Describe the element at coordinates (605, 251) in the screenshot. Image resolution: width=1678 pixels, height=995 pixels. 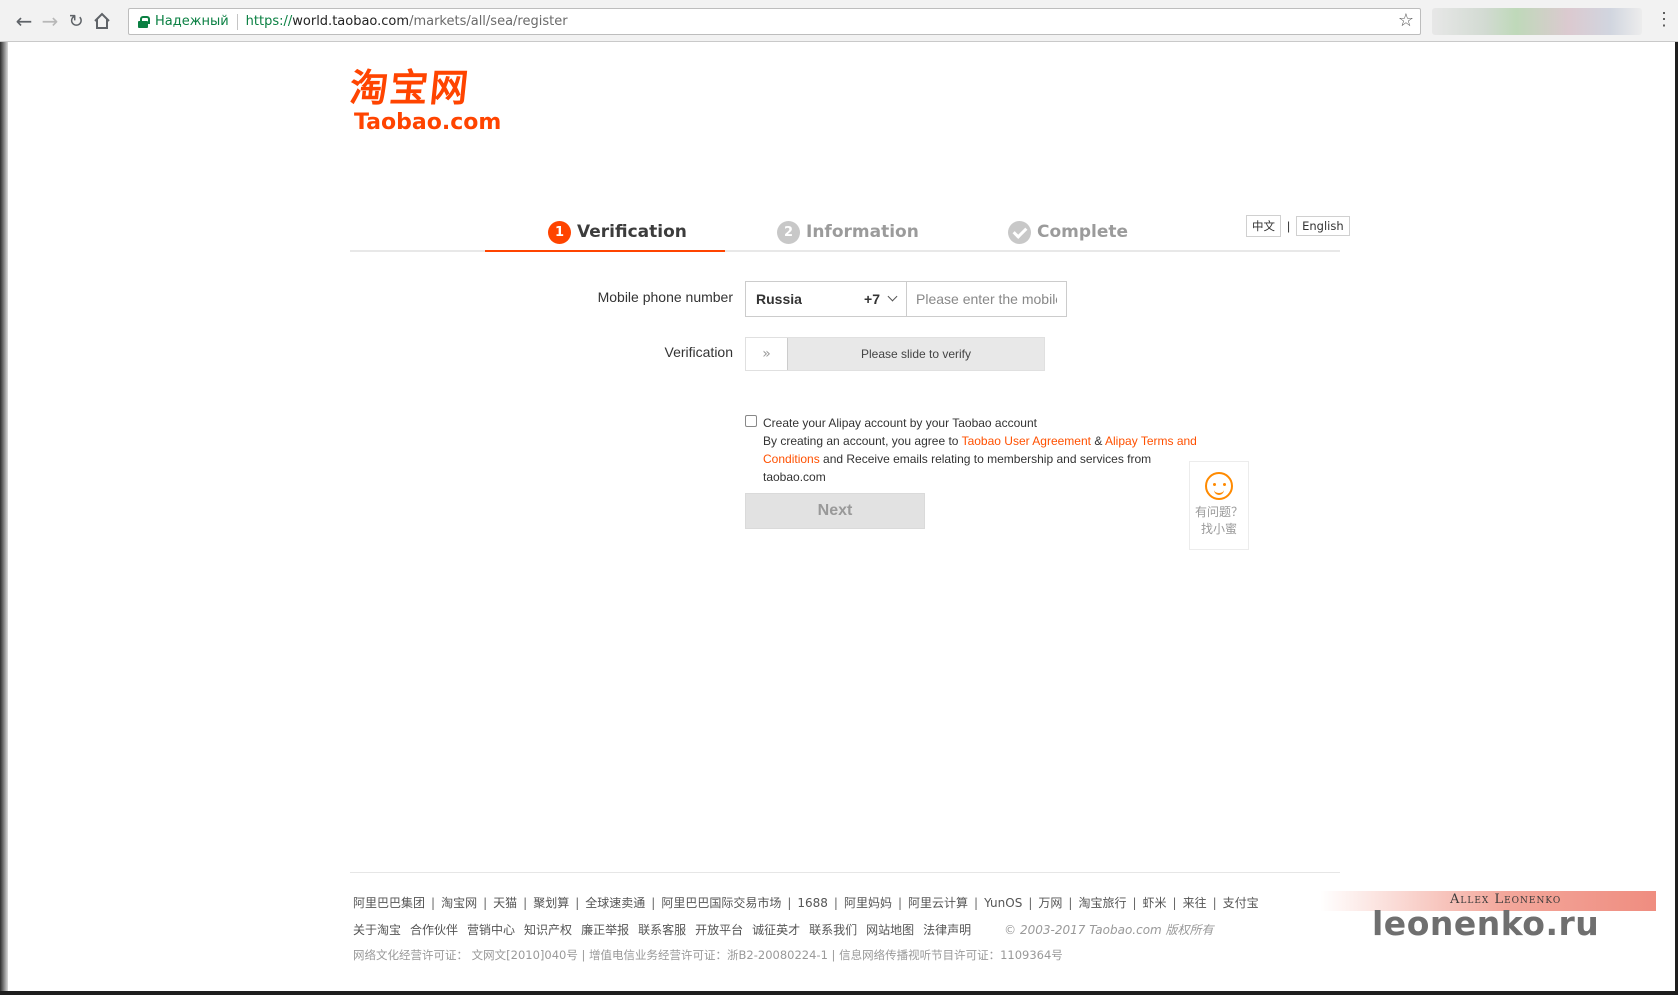
I see `active-step-underline` at that location.